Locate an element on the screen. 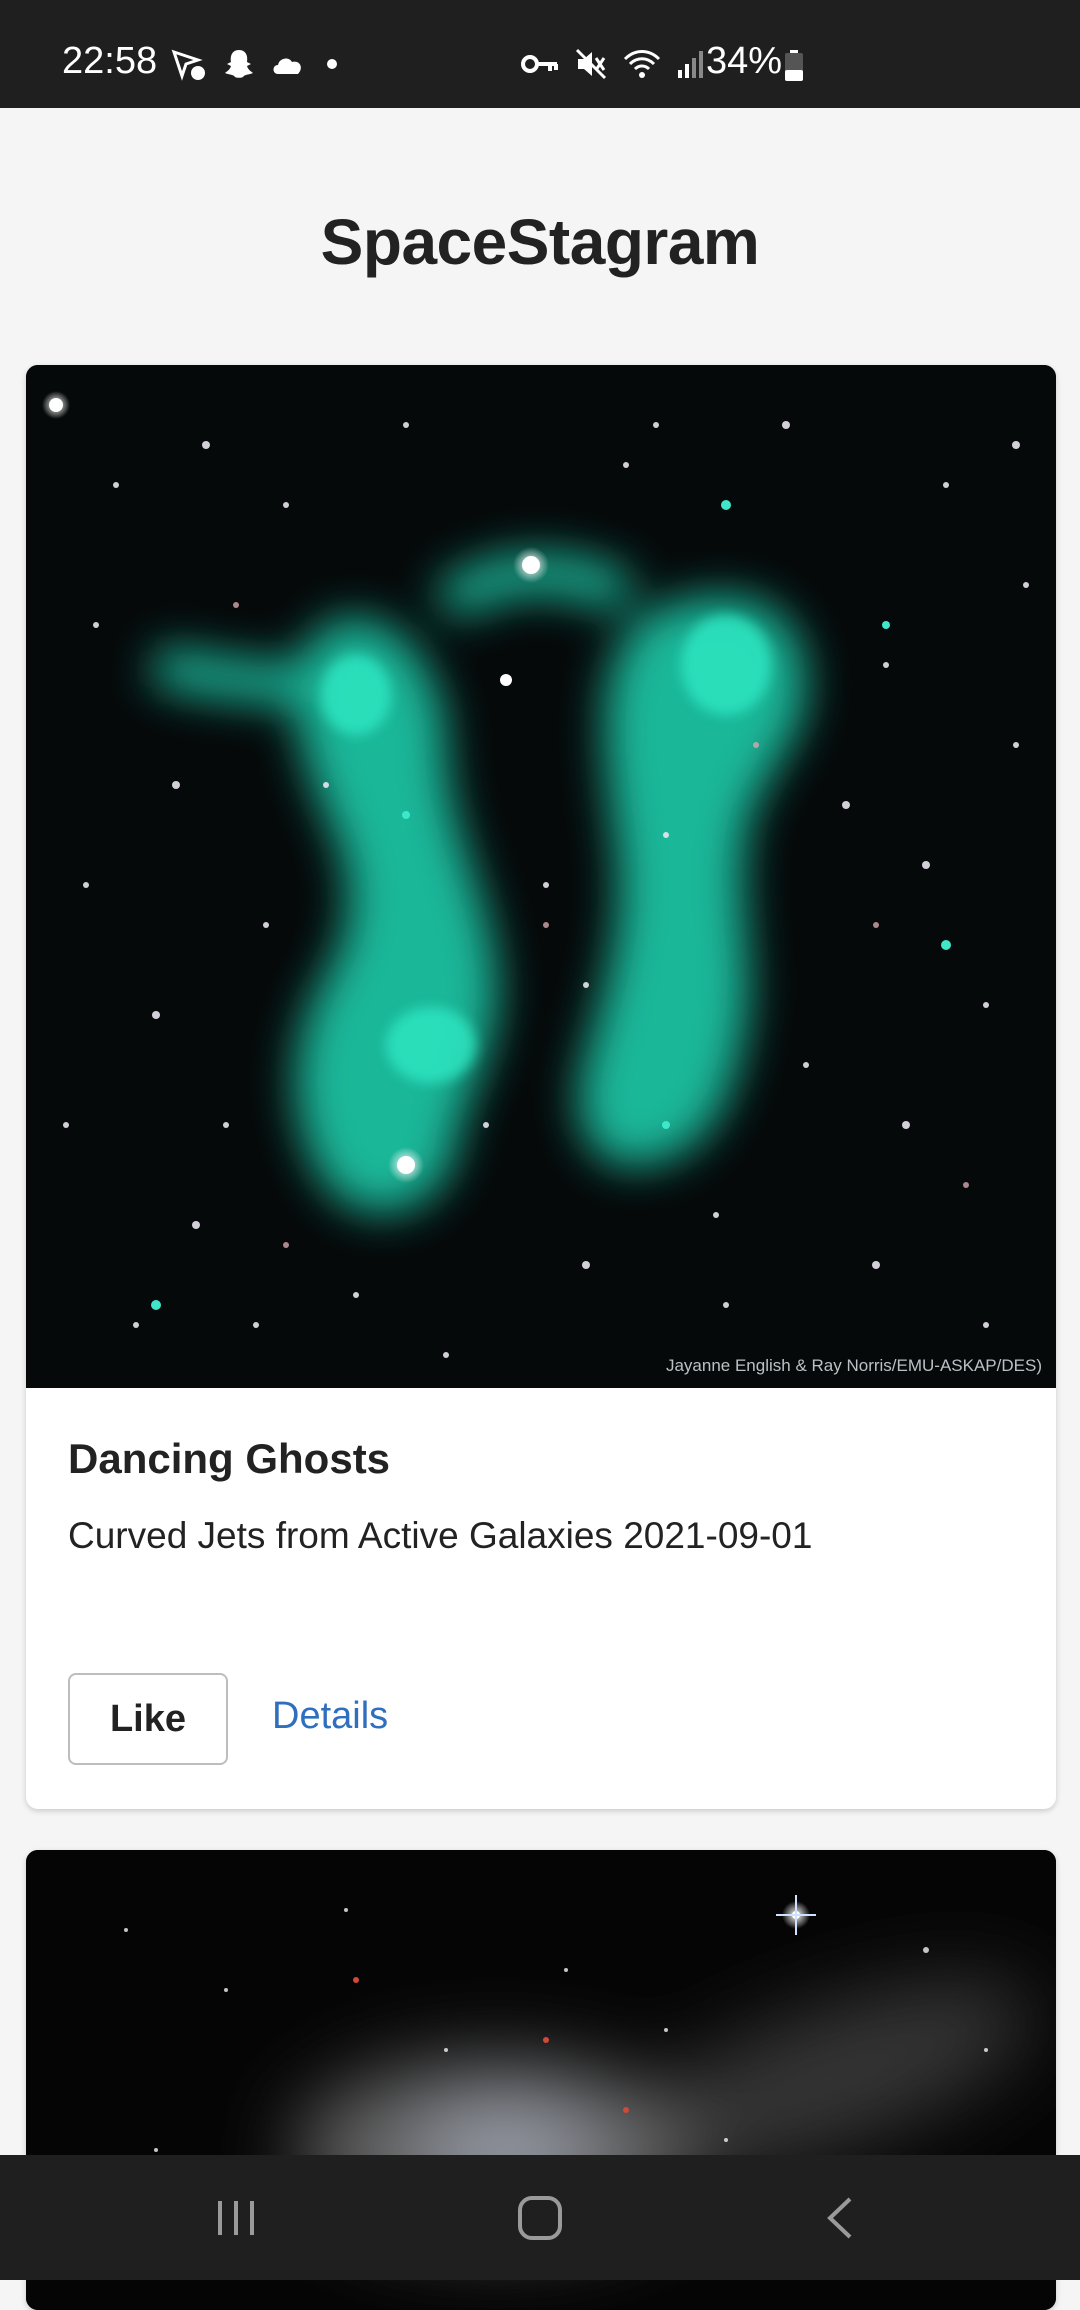 The image size is (1080, 2310). wifi-icon is located at coordinates (642, 64).